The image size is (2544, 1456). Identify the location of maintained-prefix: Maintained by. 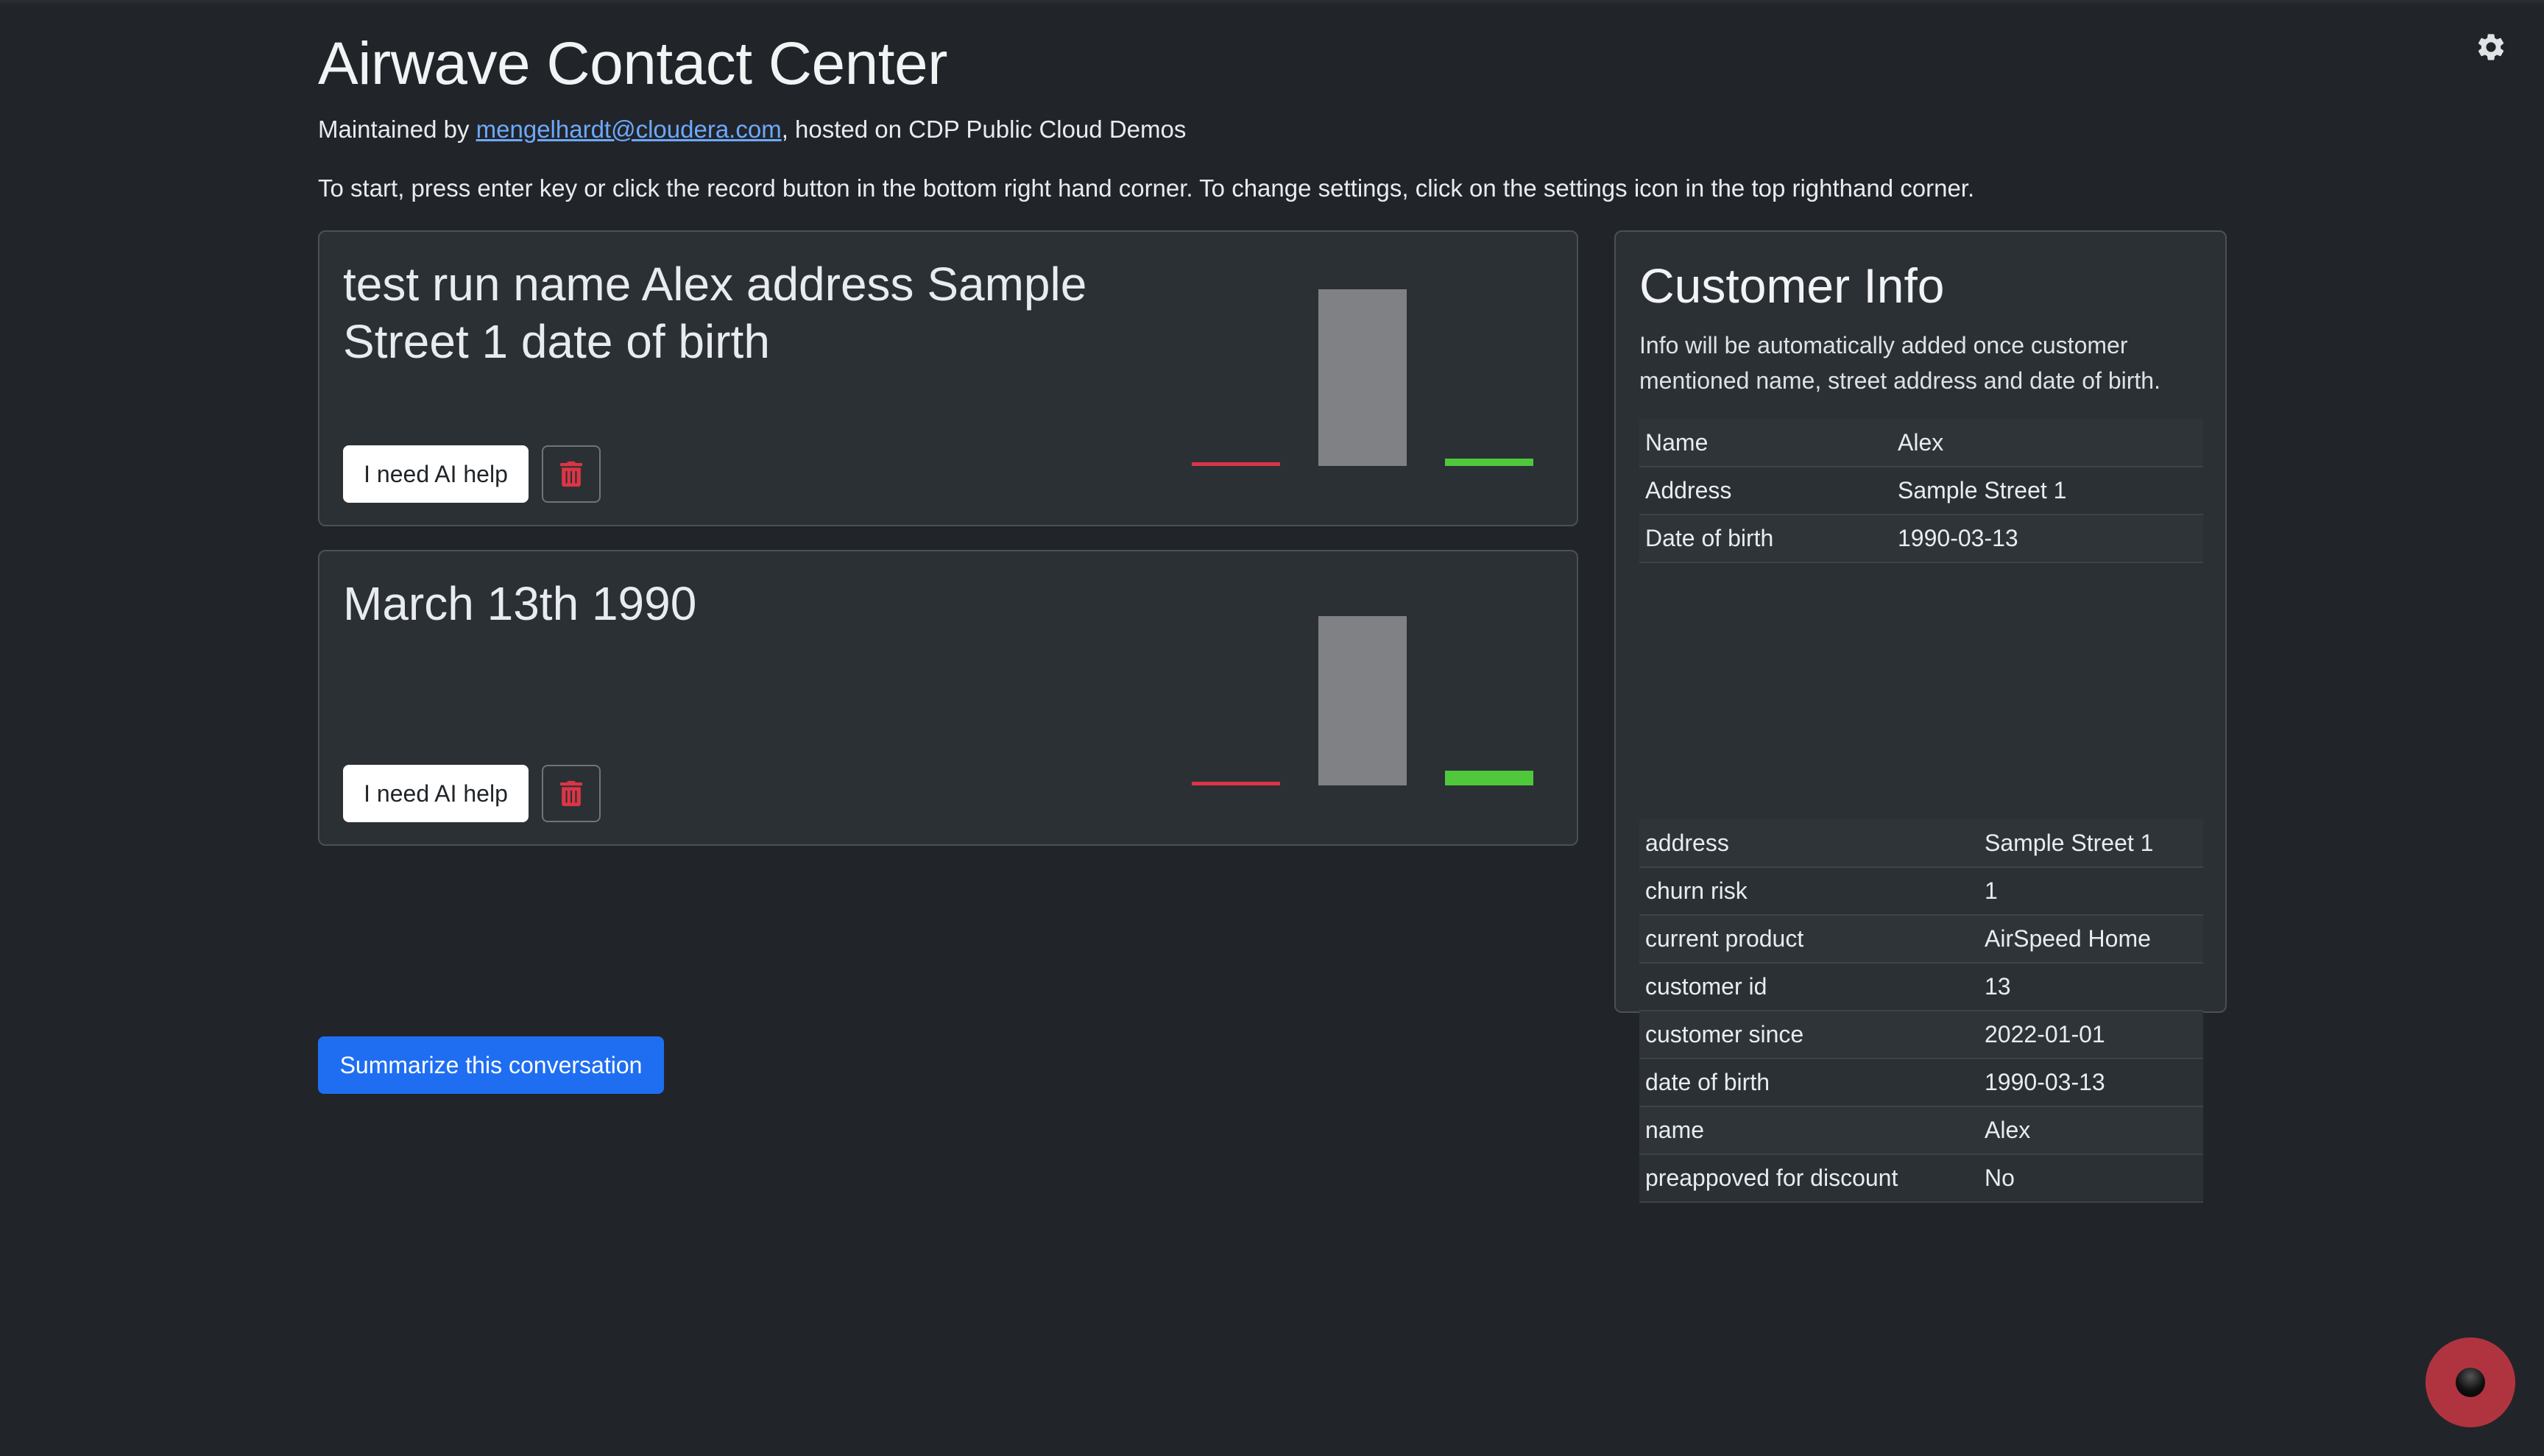
(397, 129).